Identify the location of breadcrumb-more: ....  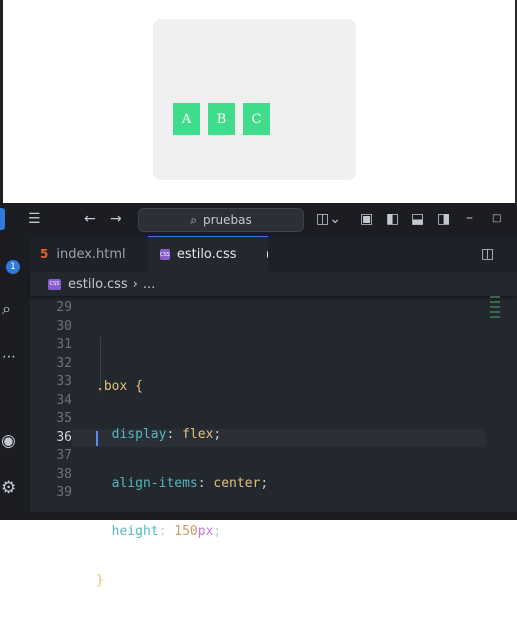
(149, 284).